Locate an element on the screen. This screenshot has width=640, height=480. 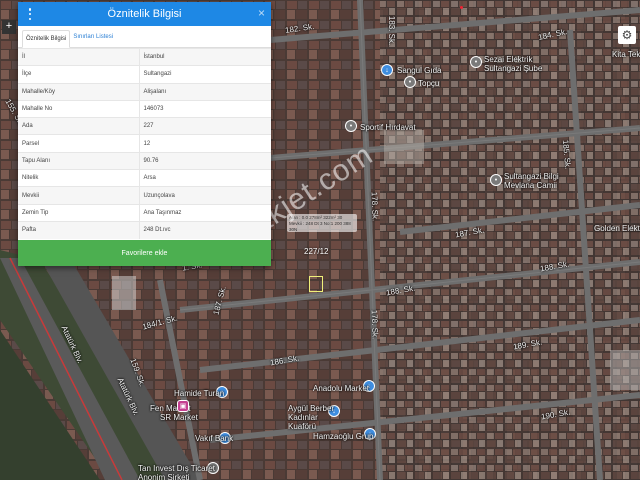
poi-label: Vakıf Bank is located at coordinates (214, 438).